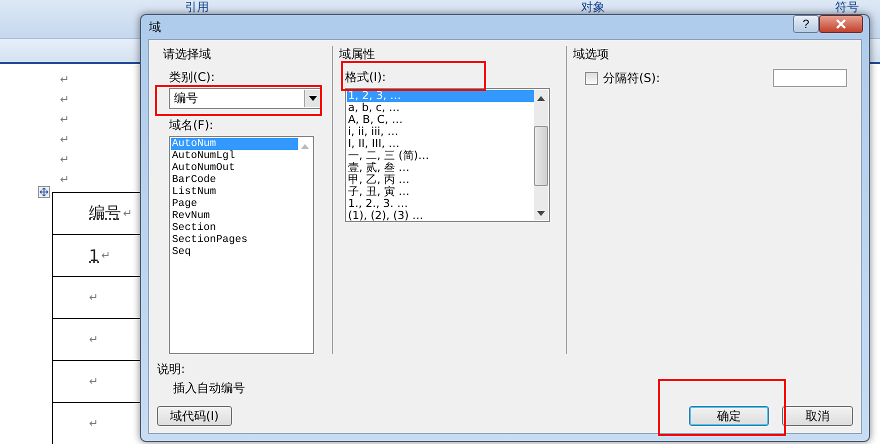  I want to click on category-label: 类别(C):, so click(192, 77).